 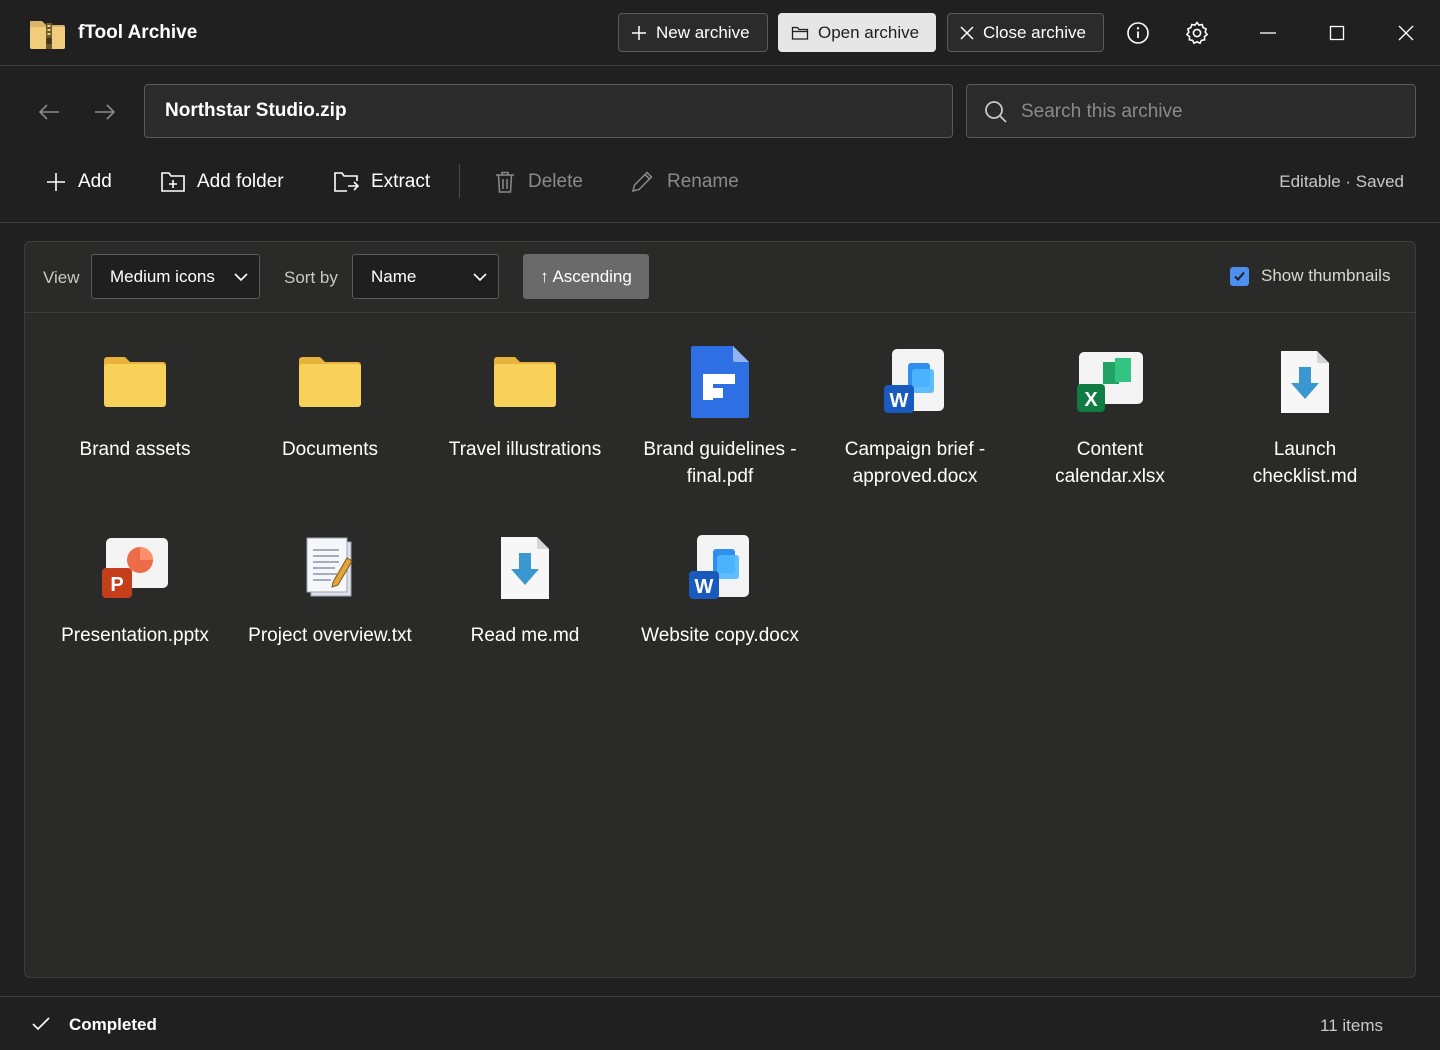 I want to click on minimize-icon, so click(x=1268, y=33).